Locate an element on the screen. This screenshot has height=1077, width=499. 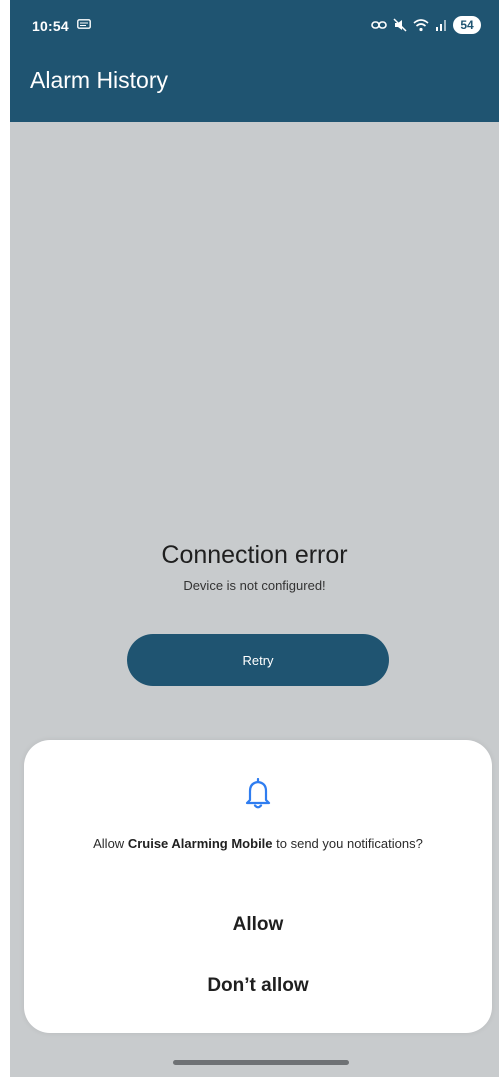
mute-icon is located at coordinates (400, 25).